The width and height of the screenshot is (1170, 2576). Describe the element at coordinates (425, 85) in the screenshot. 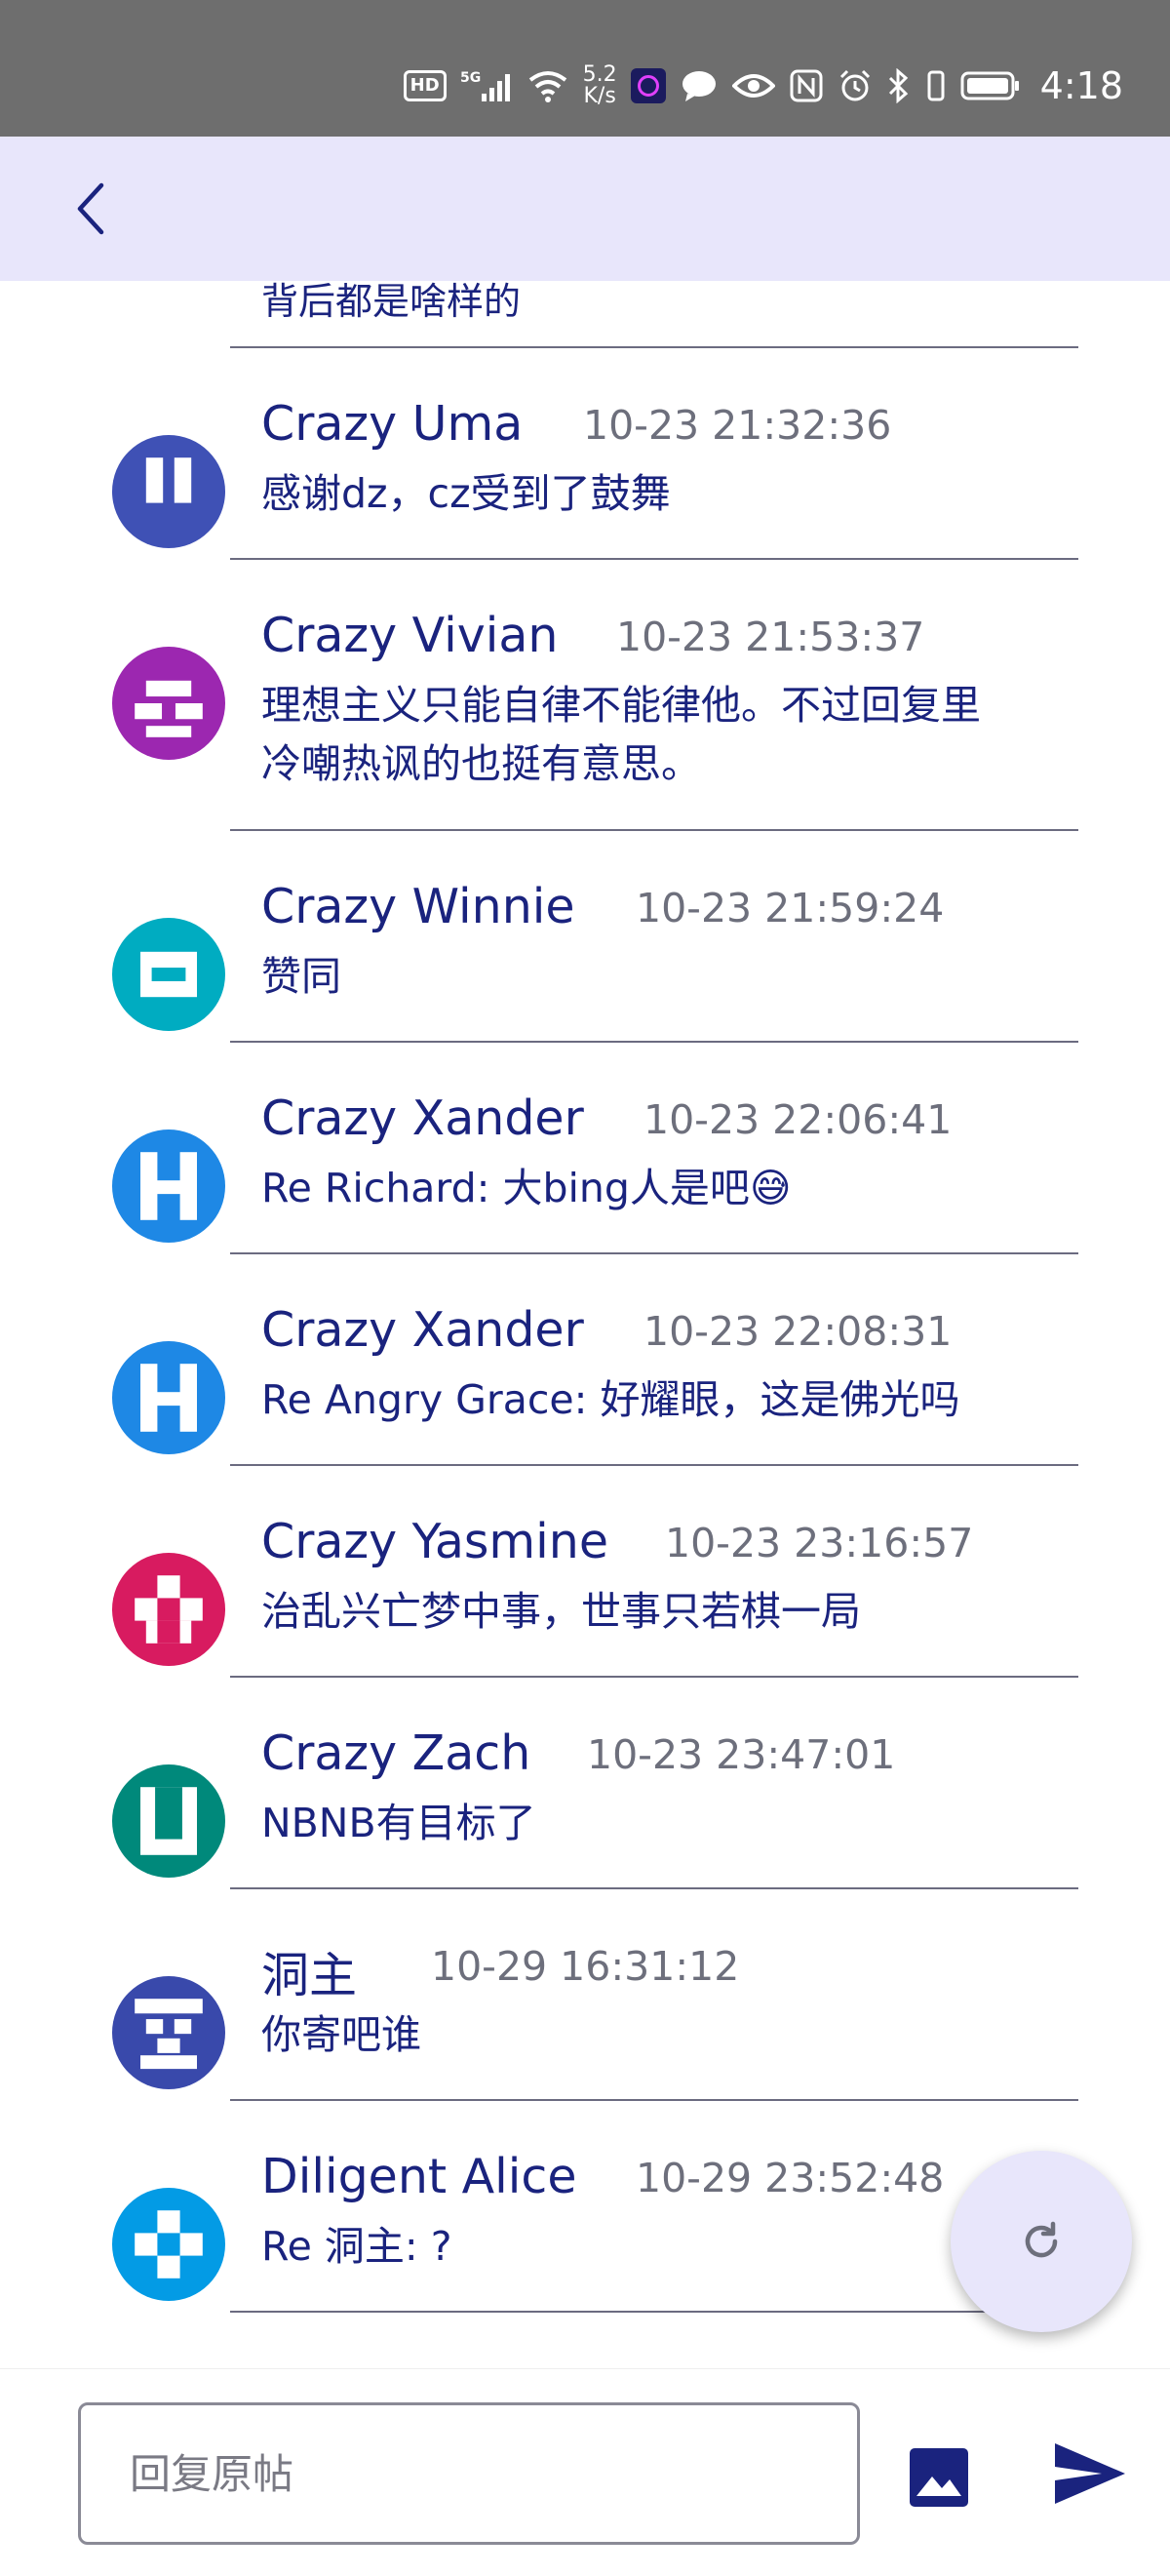

I see `hd-badge: HD` at that location.